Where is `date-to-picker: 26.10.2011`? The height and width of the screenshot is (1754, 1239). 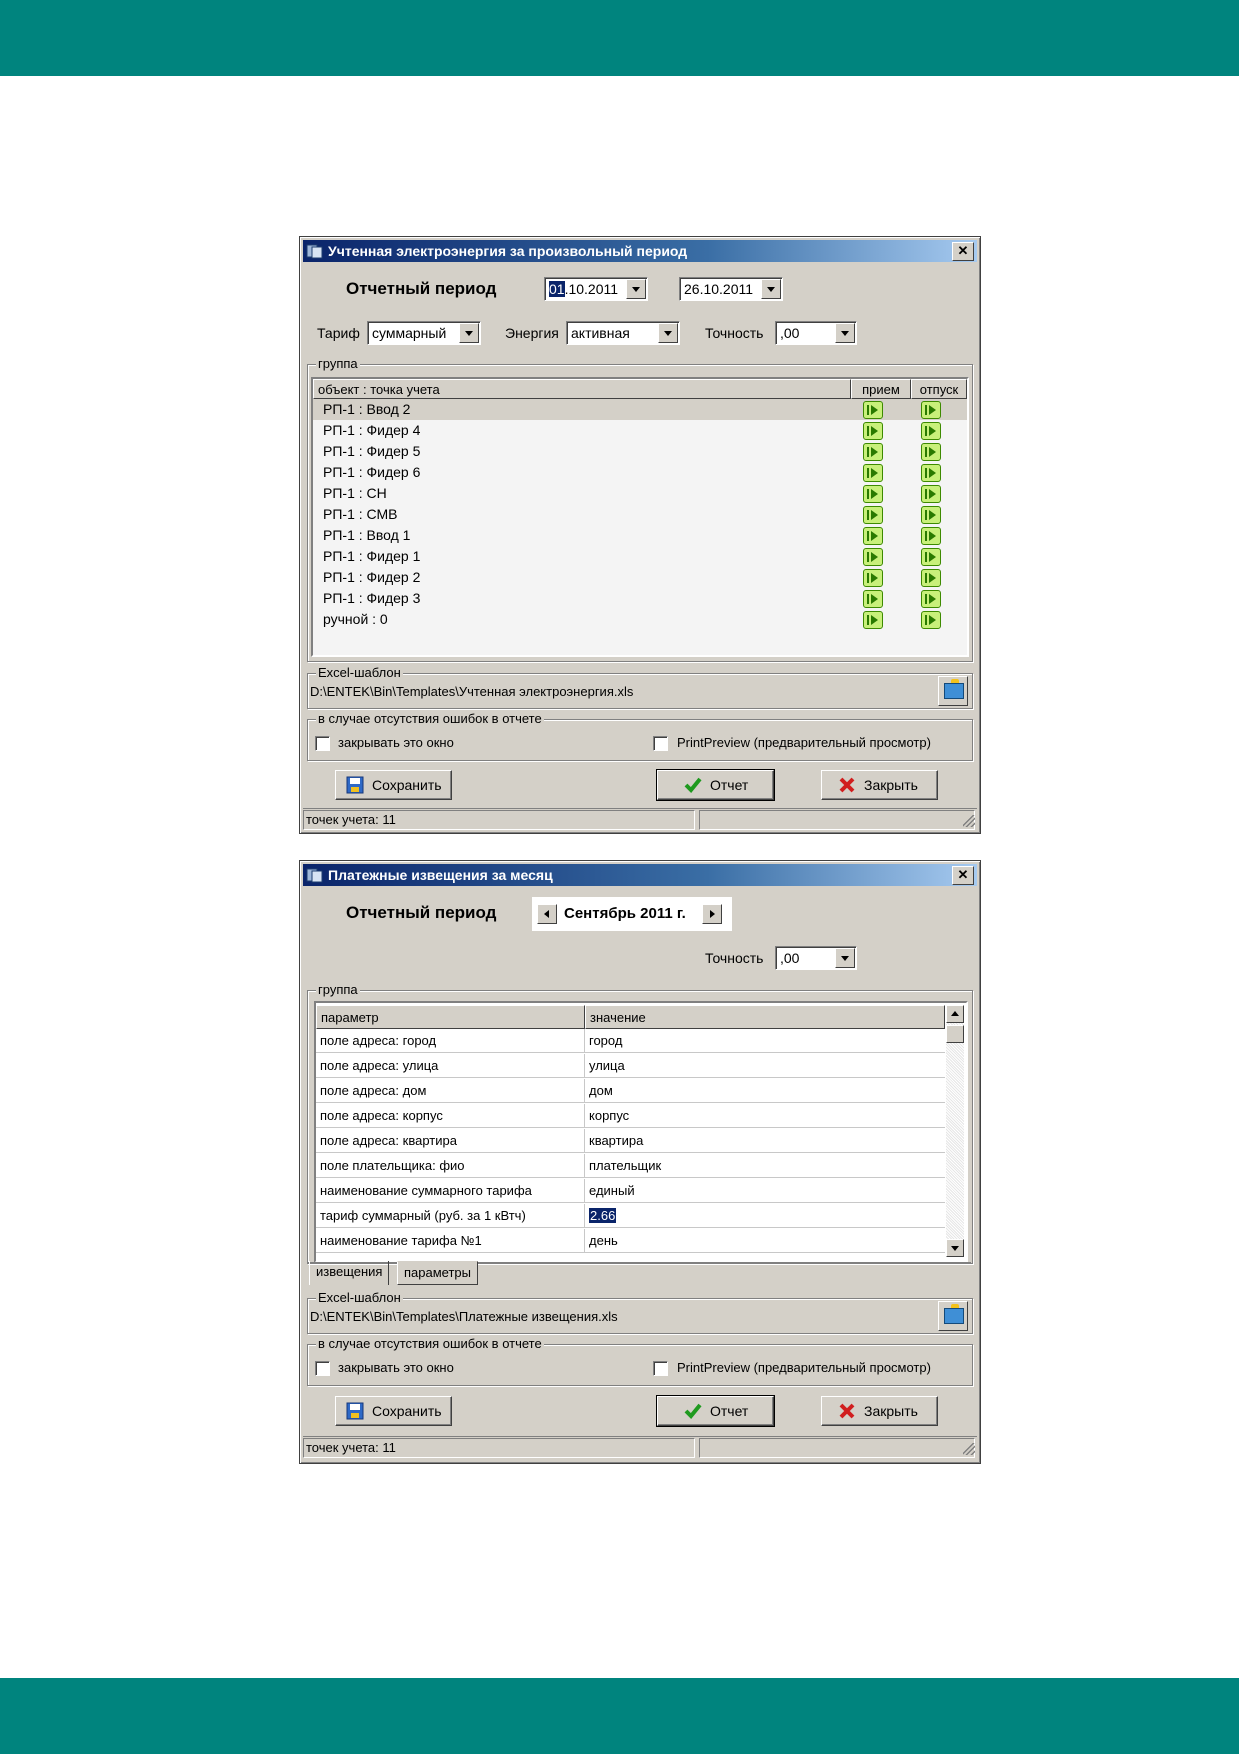 date-to-picker: 26.10.2011 is located at coordinates (731, 289).